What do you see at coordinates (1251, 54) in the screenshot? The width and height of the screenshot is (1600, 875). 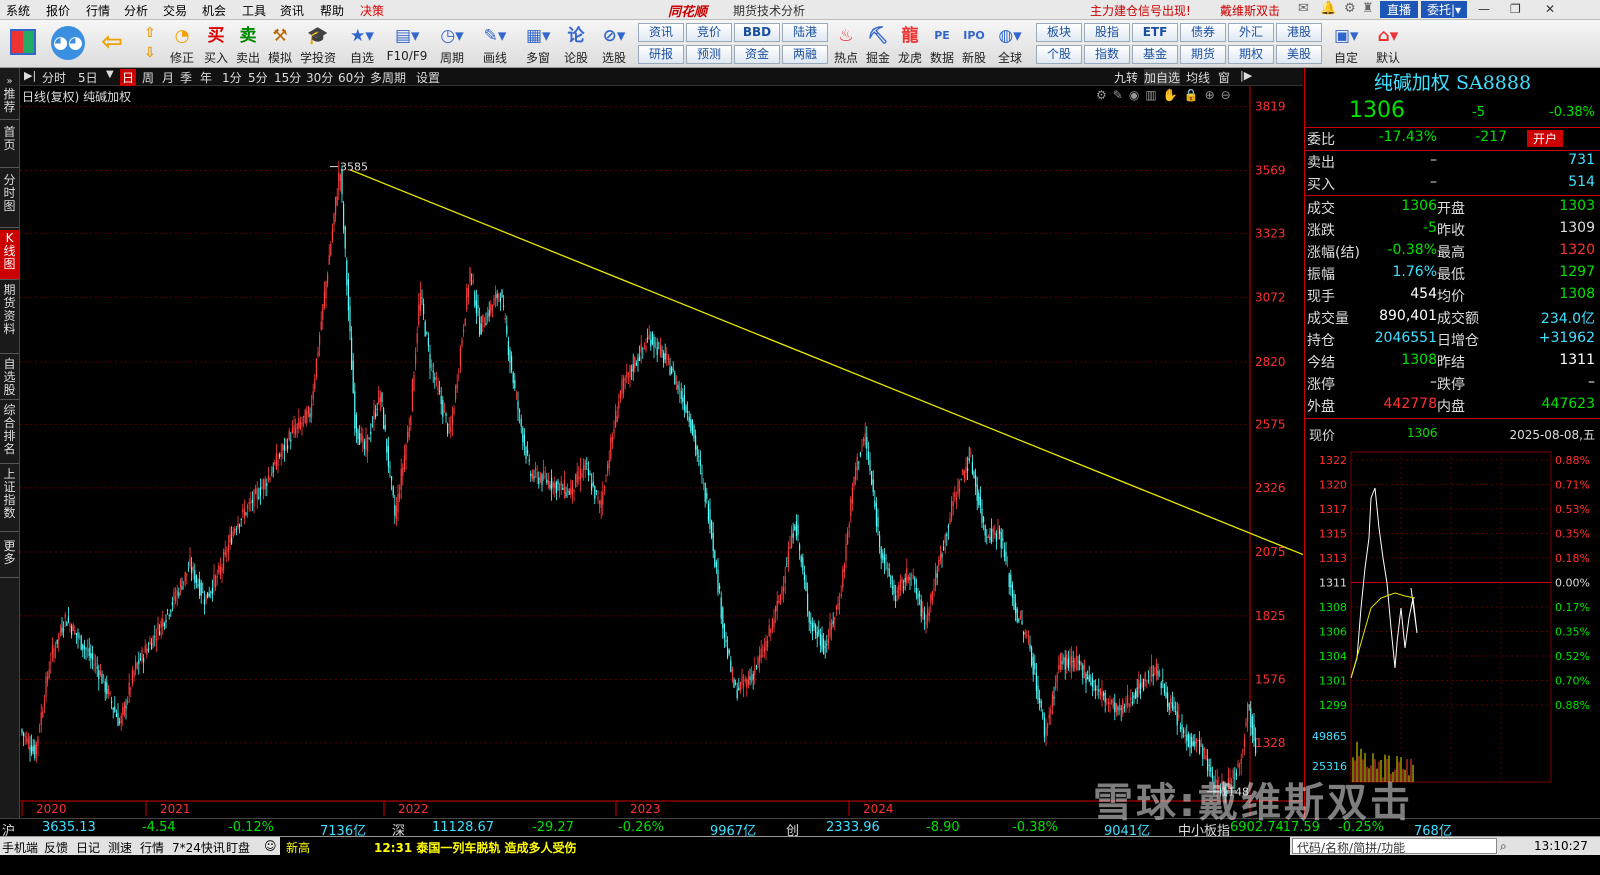 I see `btn-options: 期权` at bounding box center [1251, 54].